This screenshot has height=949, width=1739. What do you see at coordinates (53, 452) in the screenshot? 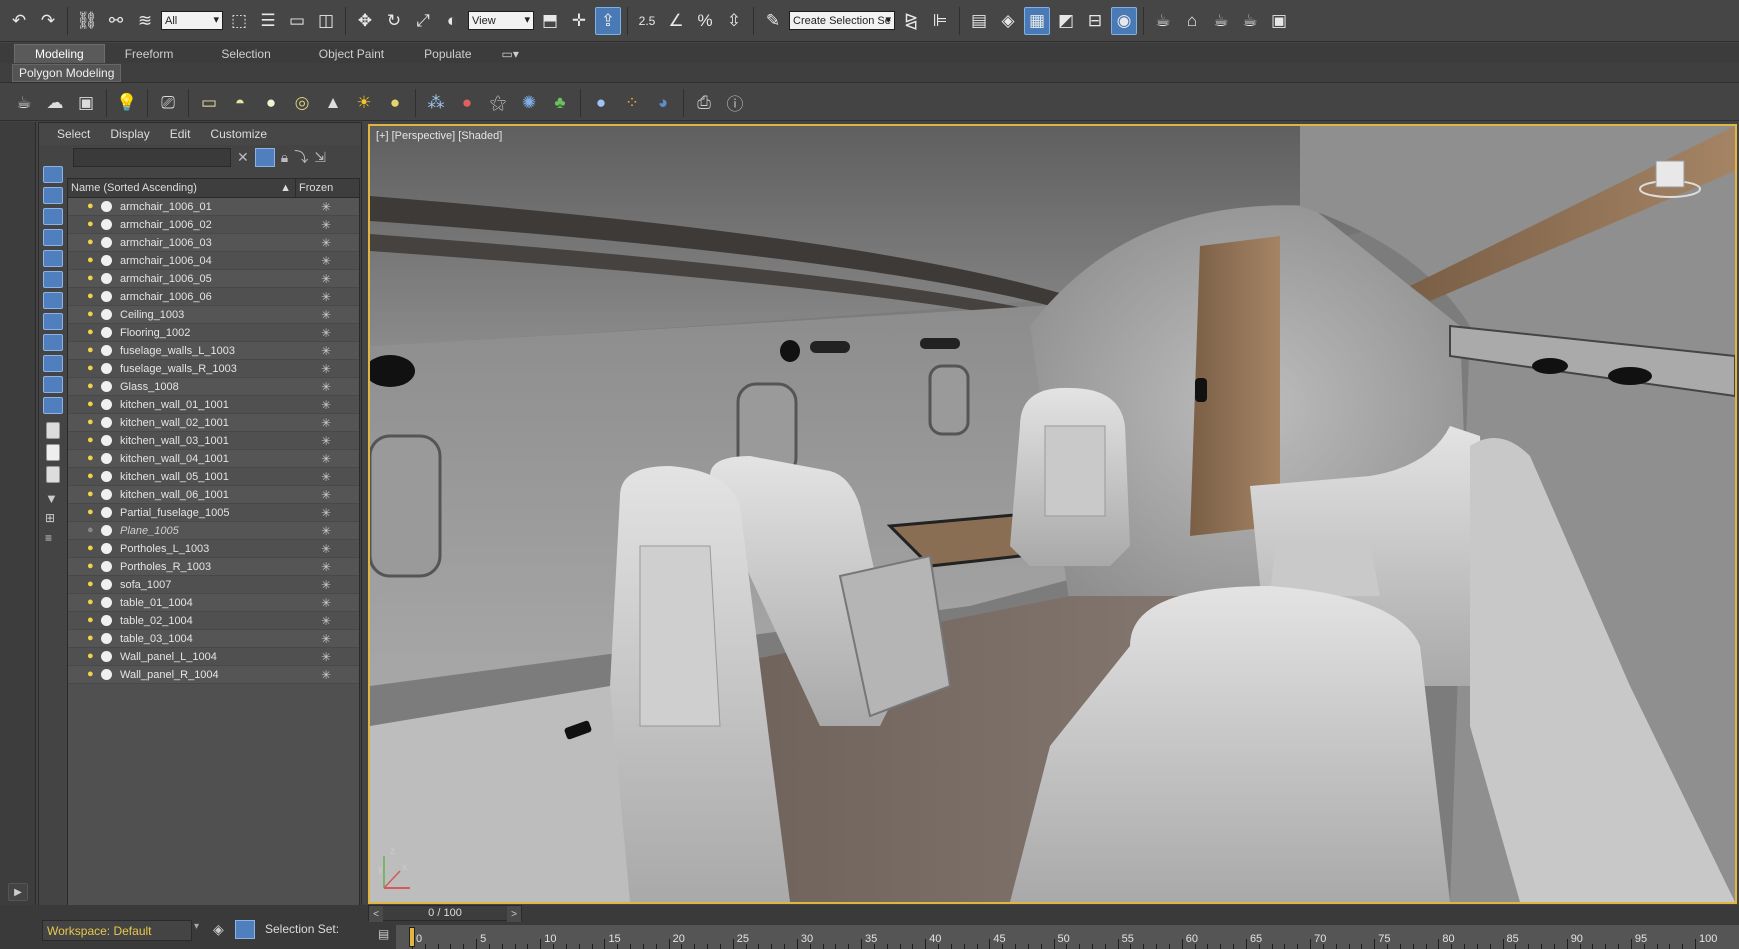
I see `display-all-icon` at bounding box center [53, 452].